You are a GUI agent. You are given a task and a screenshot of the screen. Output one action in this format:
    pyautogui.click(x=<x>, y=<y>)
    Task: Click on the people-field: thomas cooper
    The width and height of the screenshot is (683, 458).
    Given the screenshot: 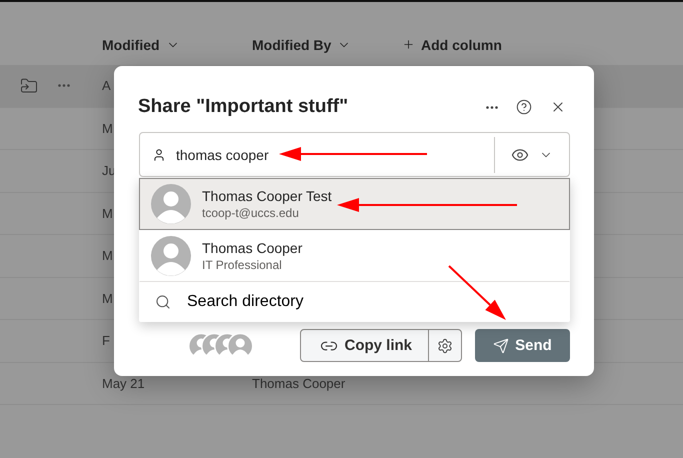 What is the action you would take?
    pyautogui.click(x=354, y=154)
    